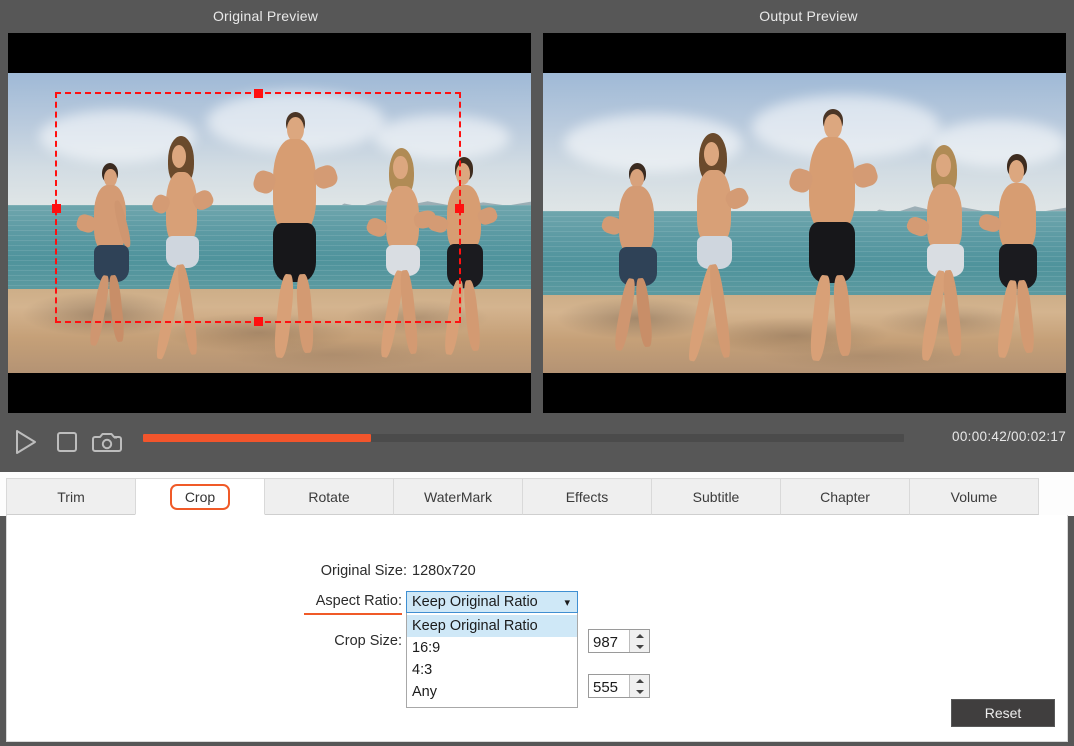  What do you see at coordinates (946, 253) in the screenshot?
I see `person-4-output` at bounding box center [946, 253].